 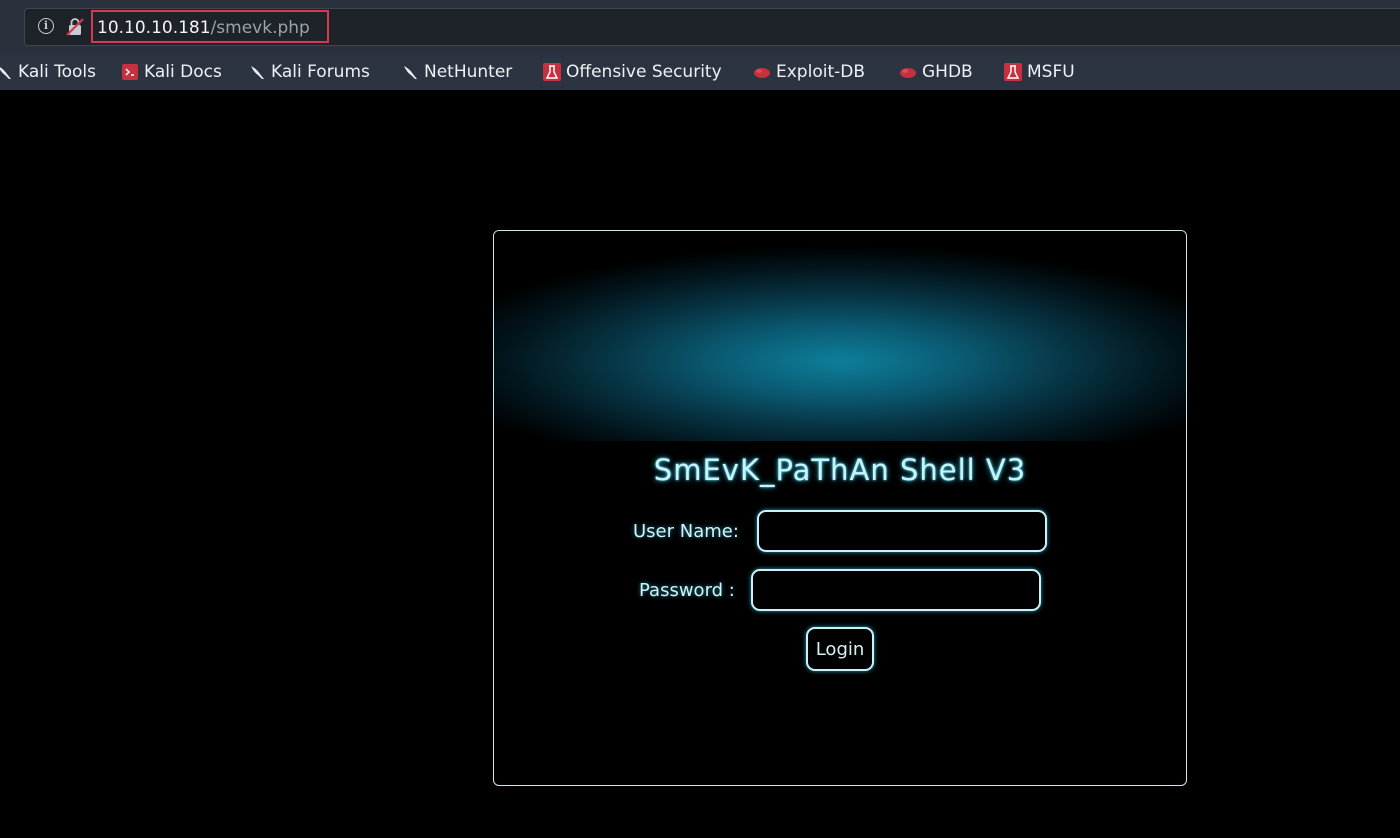 What do you see at coordinates (840, 336) in the screenshot?
I see `glow-banner` at bounding box center [840, 336].